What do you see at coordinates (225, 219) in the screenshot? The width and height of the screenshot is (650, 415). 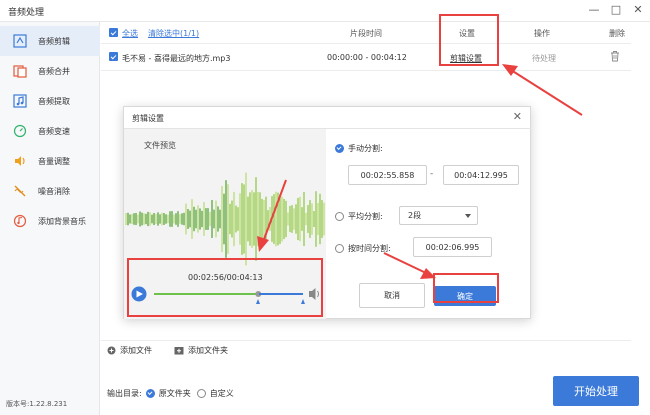 I see `waveform` at bounding box center [225, 219].